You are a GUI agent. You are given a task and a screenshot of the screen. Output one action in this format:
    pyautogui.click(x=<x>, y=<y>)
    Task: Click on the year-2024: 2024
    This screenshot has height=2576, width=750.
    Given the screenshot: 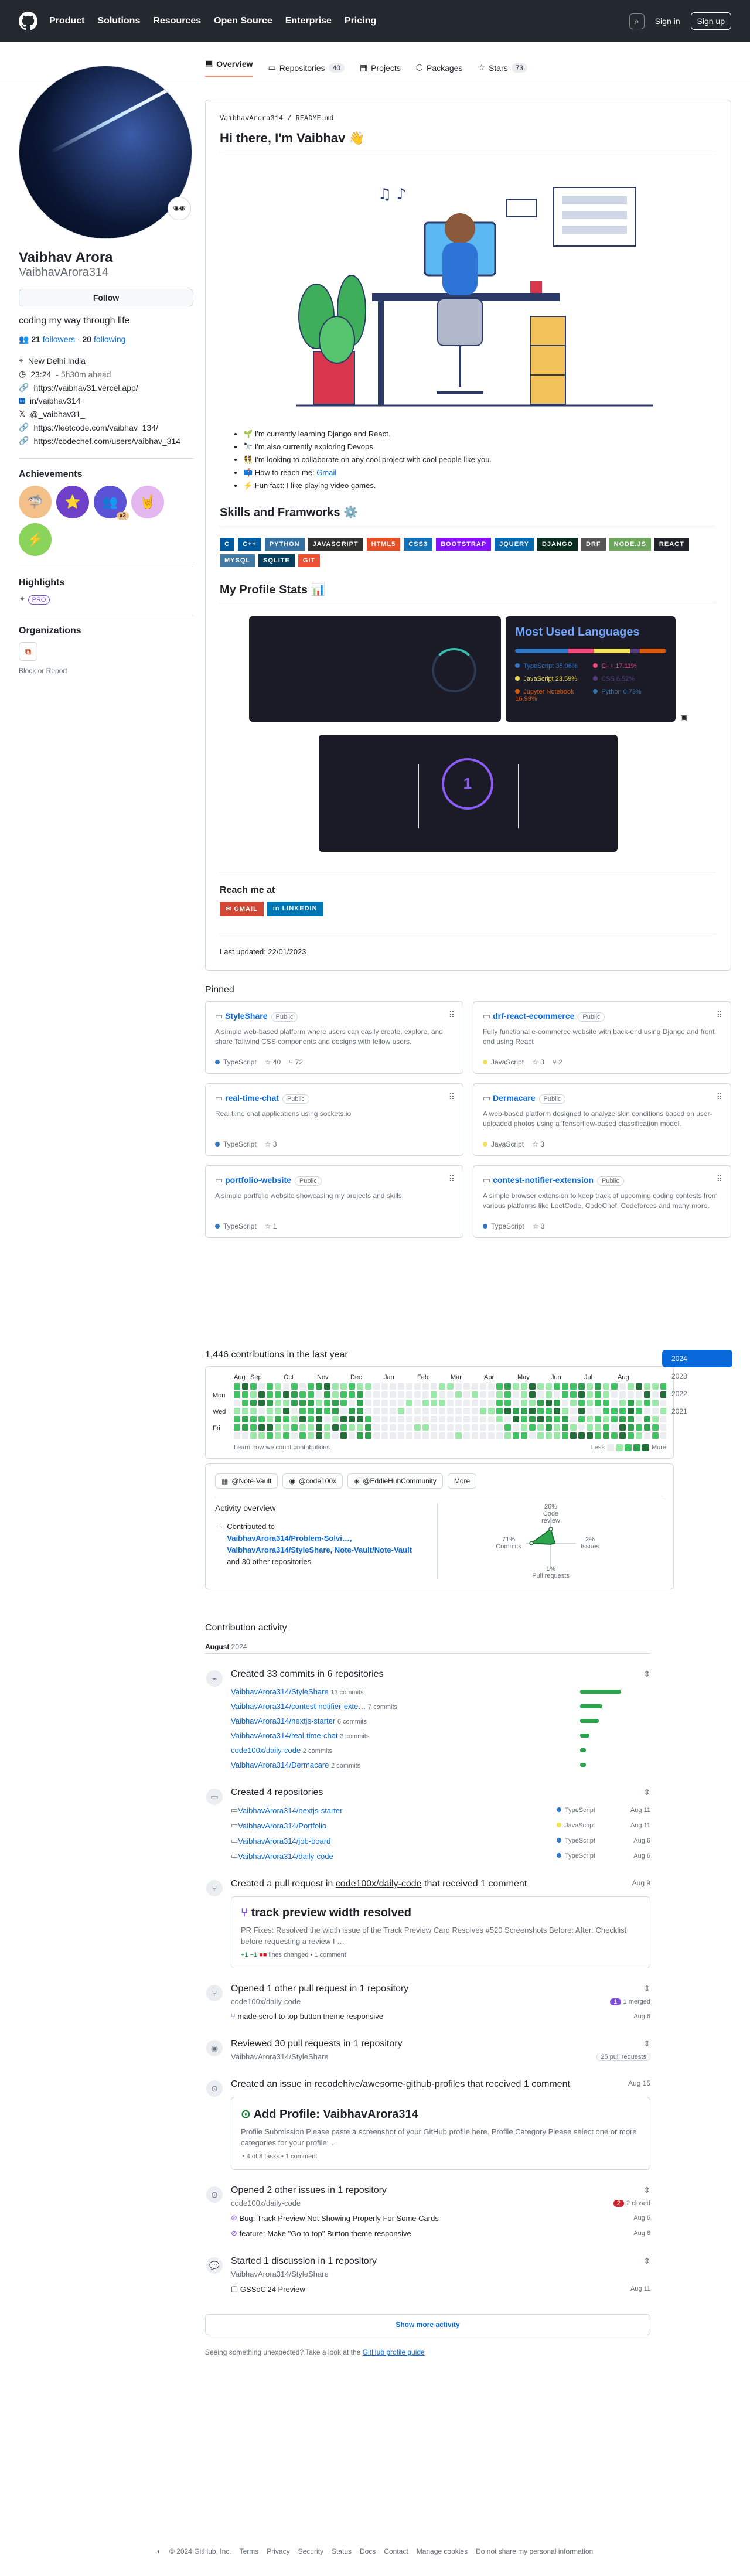 What is the action you would take?
    pyautogui.click(x=697, y=1358)
    